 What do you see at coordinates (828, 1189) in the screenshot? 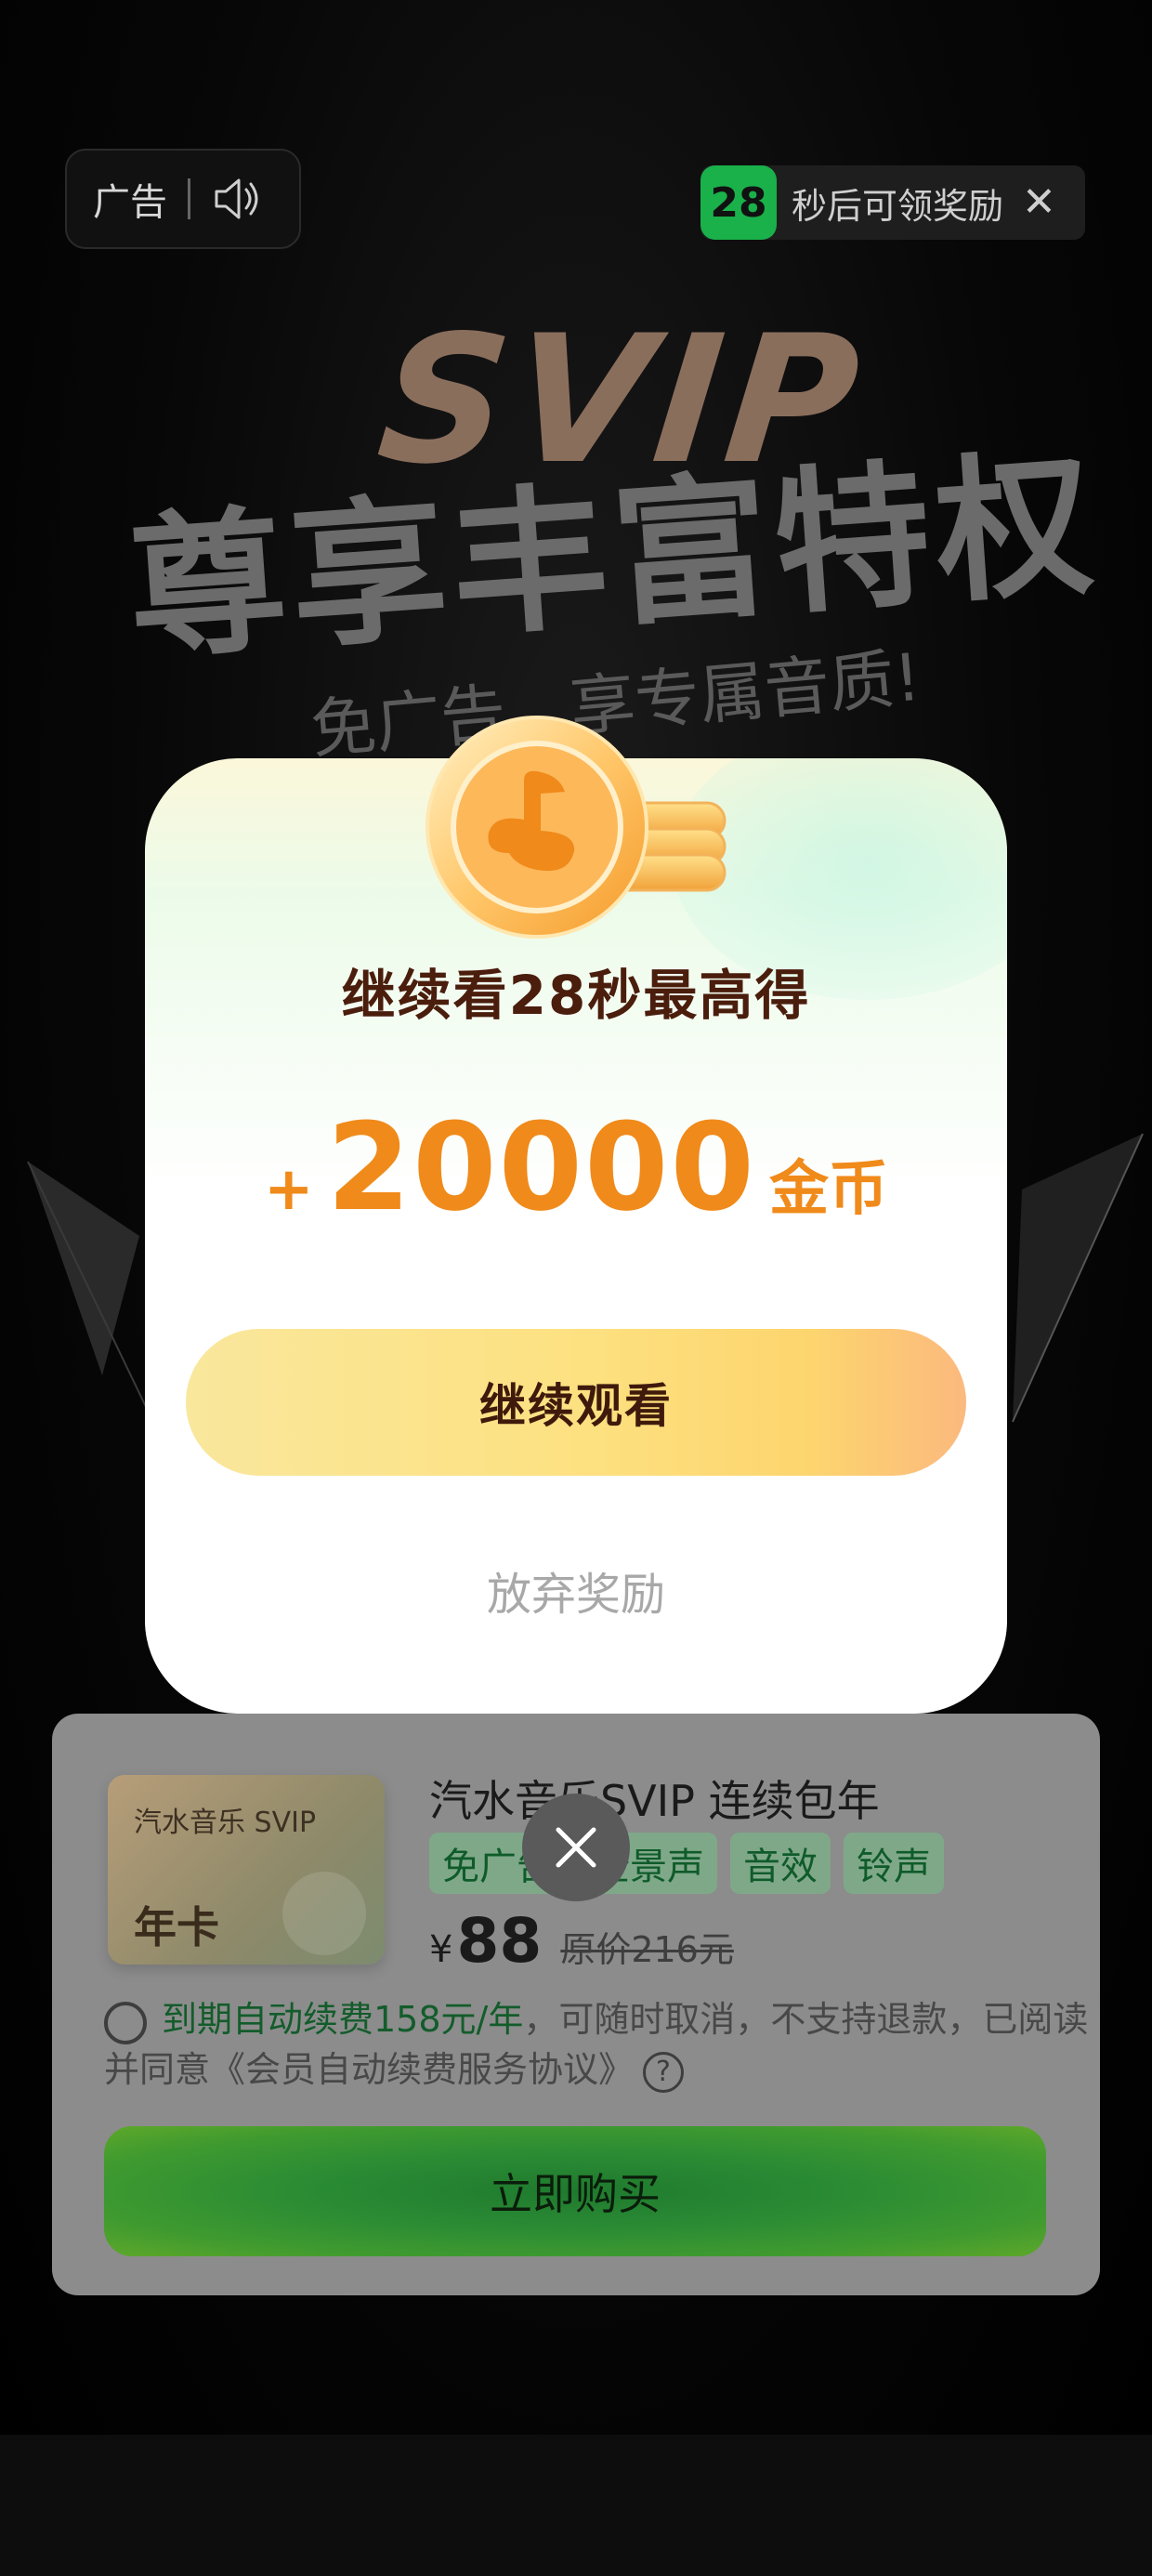
I see `reward-unit: 金币` at bounding box center [828, 1189].